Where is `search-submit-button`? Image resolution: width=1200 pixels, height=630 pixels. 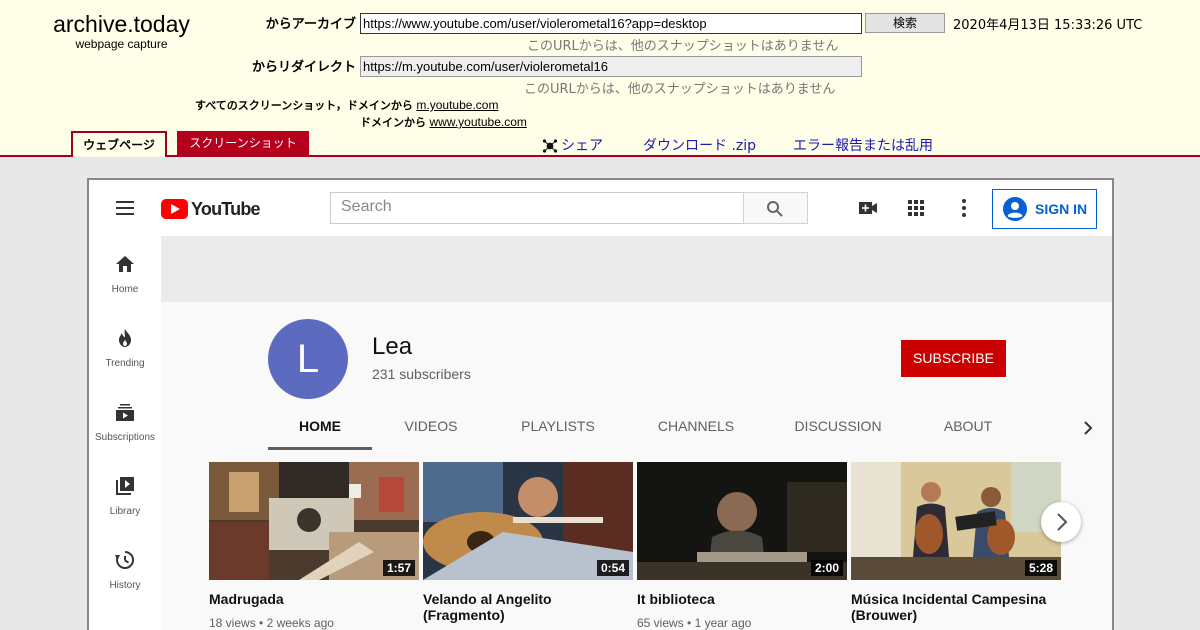 search-submit-button is located at coordinates (775, 208).